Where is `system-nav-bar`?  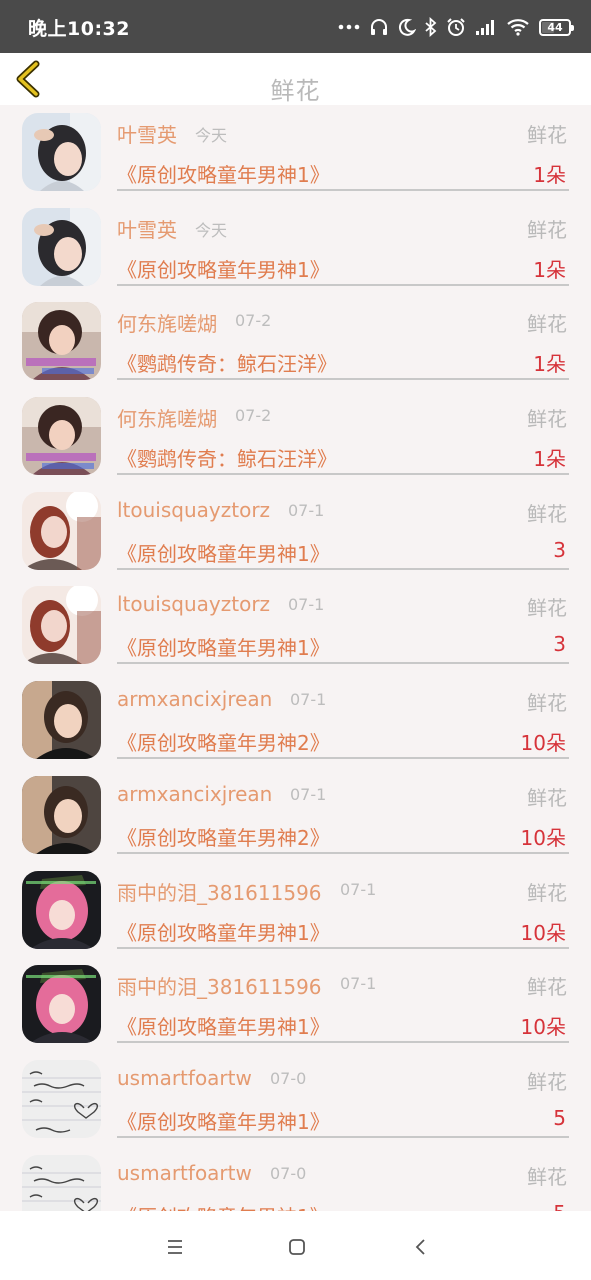
system-nav-bar is located at coordinates (295, 1245).